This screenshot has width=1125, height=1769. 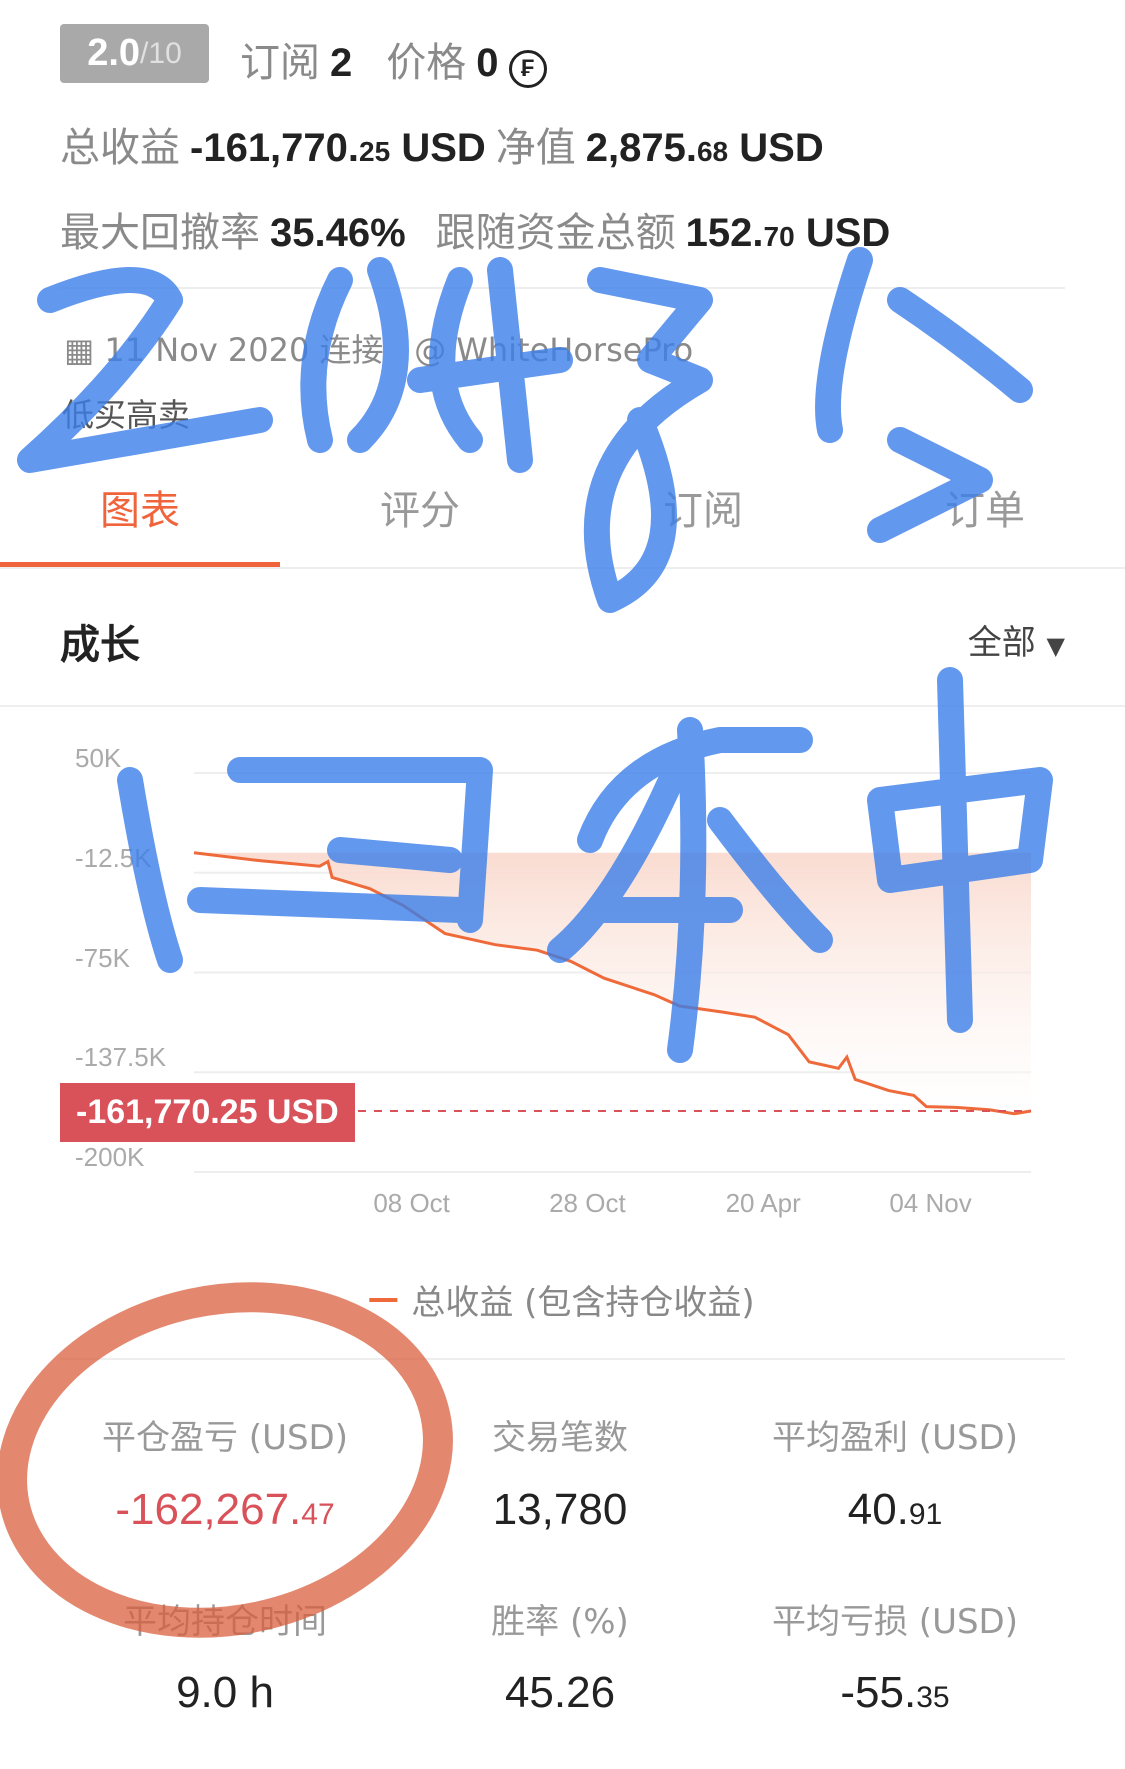 What do you see at coordinates (930, 1203) in the screenshot?
I see `x-tick-label: 04 Nov` at bounding box center [930, 1203].